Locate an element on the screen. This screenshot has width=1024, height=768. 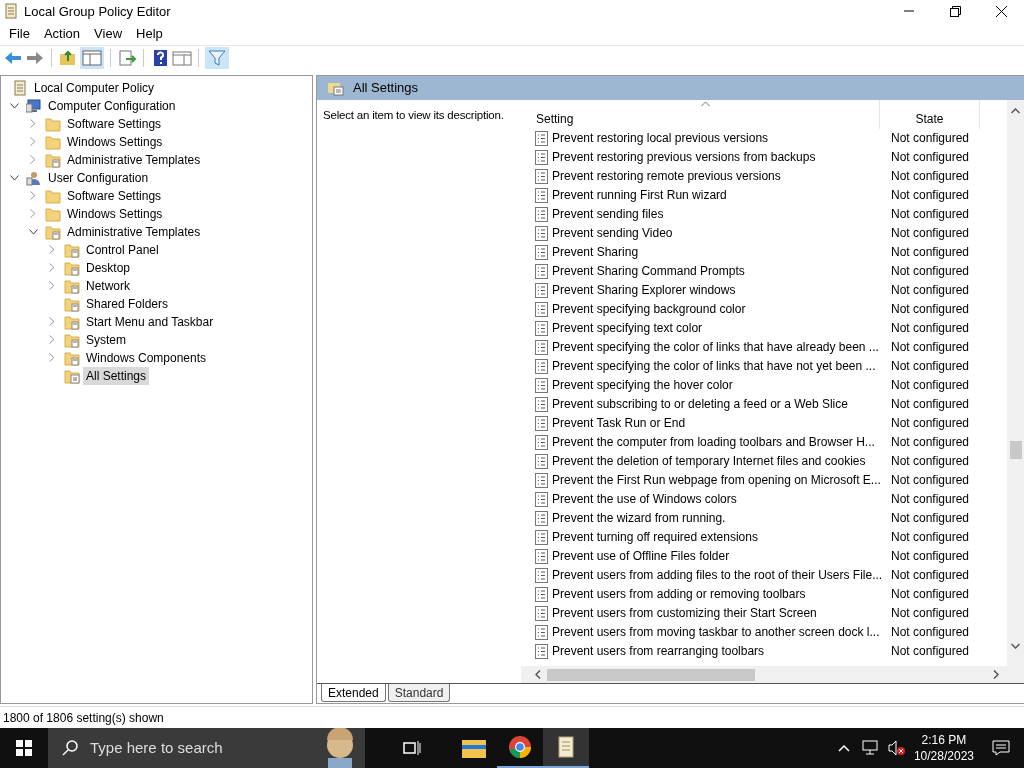
horizontal-scrollbar is located at coordinates (772, 675).